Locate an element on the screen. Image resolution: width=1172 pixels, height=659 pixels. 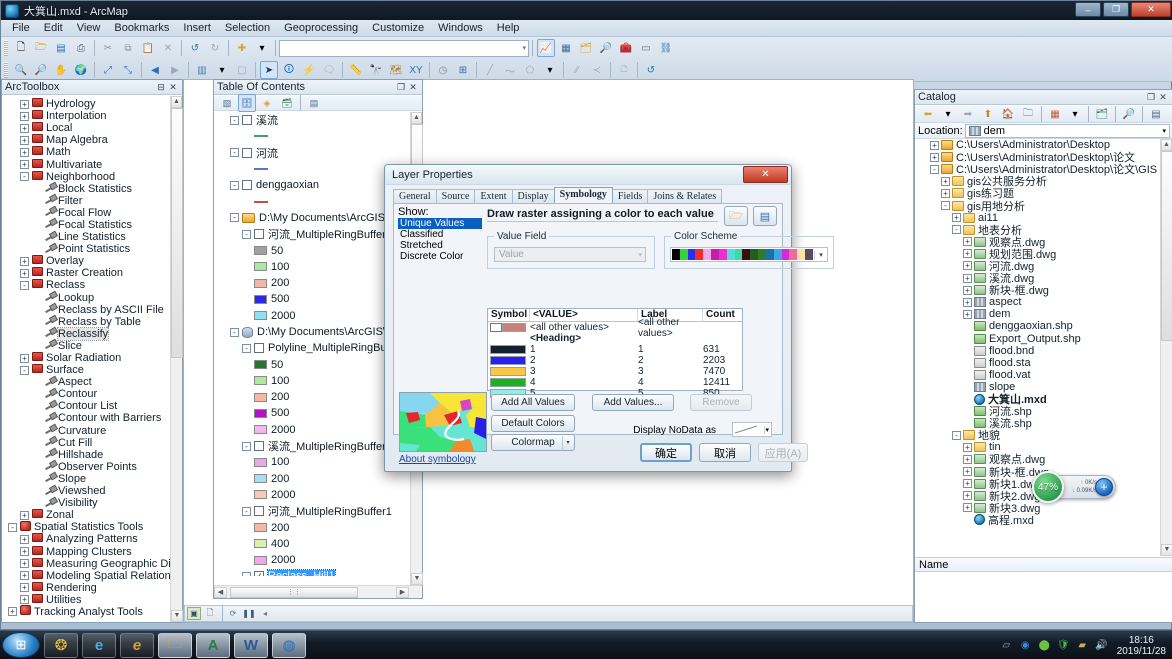
catalog-tree-item: Export_Output.shp is located at coordinates (1037, 339).